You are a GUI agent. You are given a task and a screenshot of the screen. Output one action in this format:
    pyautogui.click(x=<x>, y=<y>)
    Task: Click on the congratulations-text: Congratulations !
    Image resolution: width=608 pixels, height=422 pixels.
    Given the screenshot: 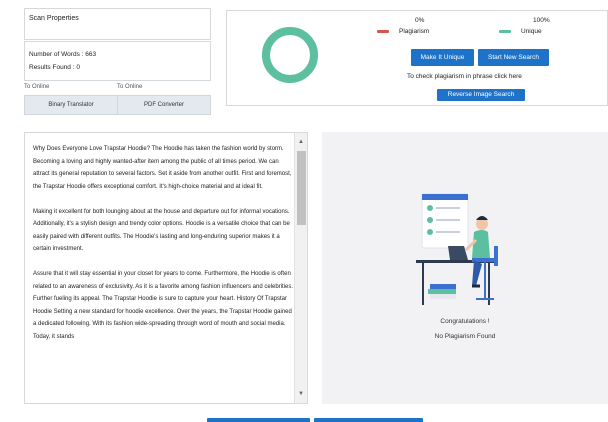 What is the action you would take?
    pyautogui.click(x=465, y=321)
    